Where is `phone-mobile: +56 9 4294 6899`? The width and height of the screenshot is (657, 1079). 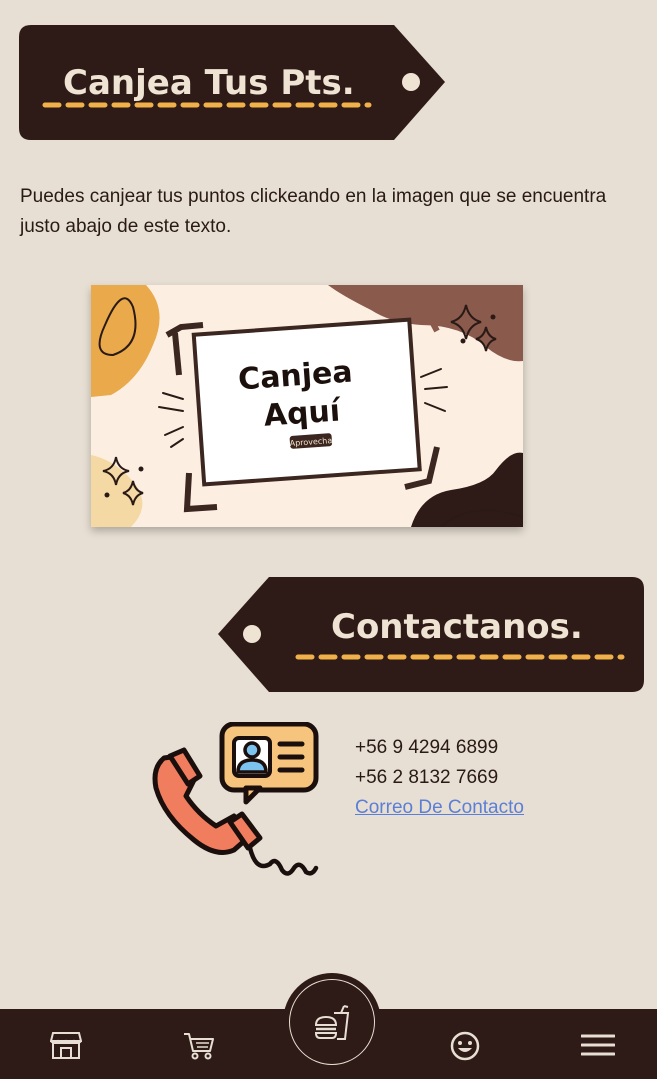 phone-mobile: +56 9 4294 6899 is located at coordinates (427, 747).